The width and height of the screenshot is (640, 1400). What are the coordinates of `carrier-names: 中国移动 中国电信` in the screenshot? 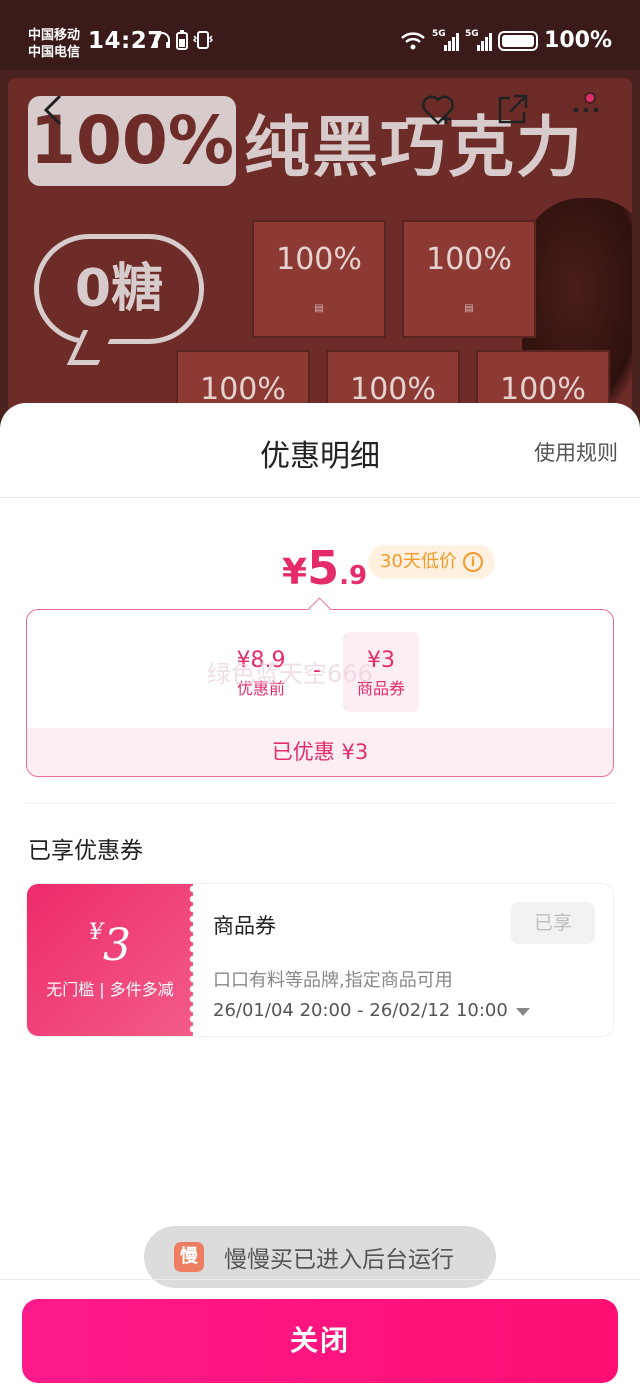 It's located at (54, 44).